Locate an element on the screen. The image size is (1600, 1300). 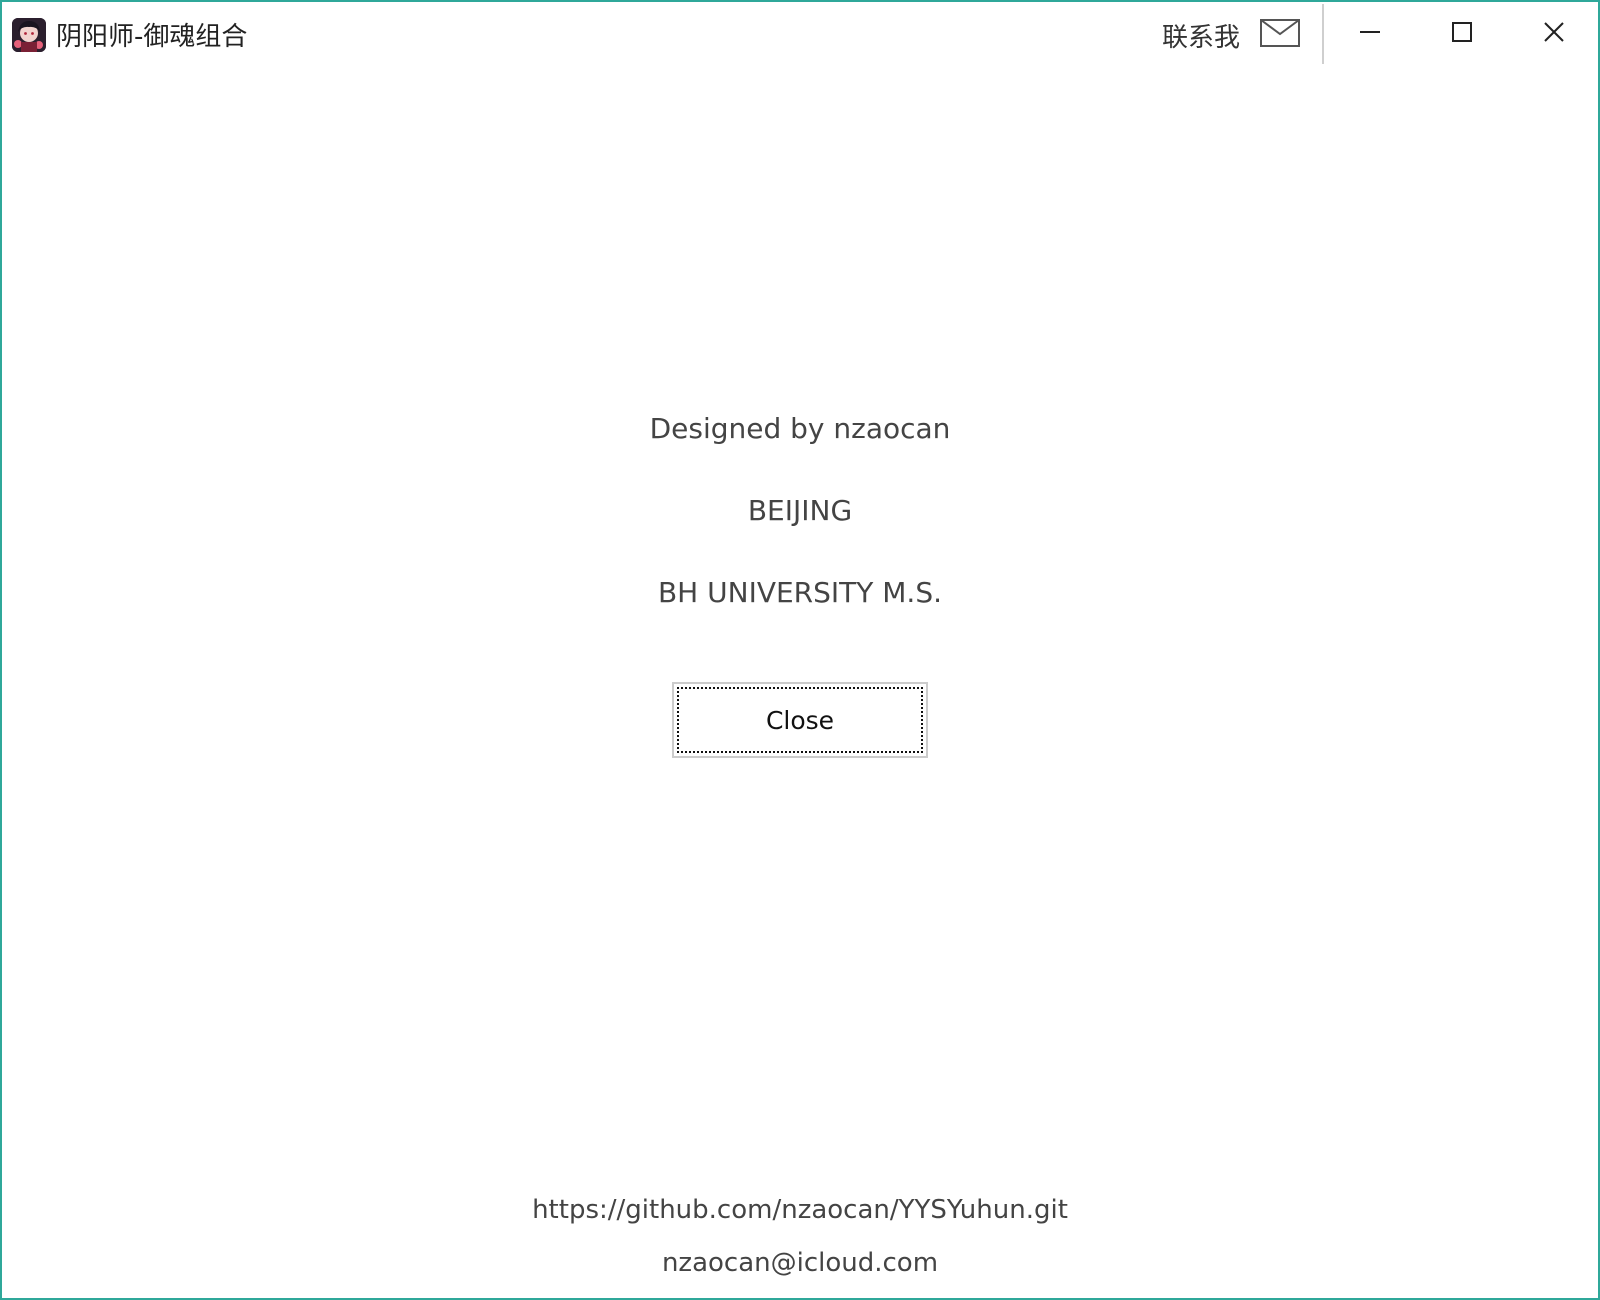
designer-credit: Designed by nzaocan is located at coordinates (800, 428).